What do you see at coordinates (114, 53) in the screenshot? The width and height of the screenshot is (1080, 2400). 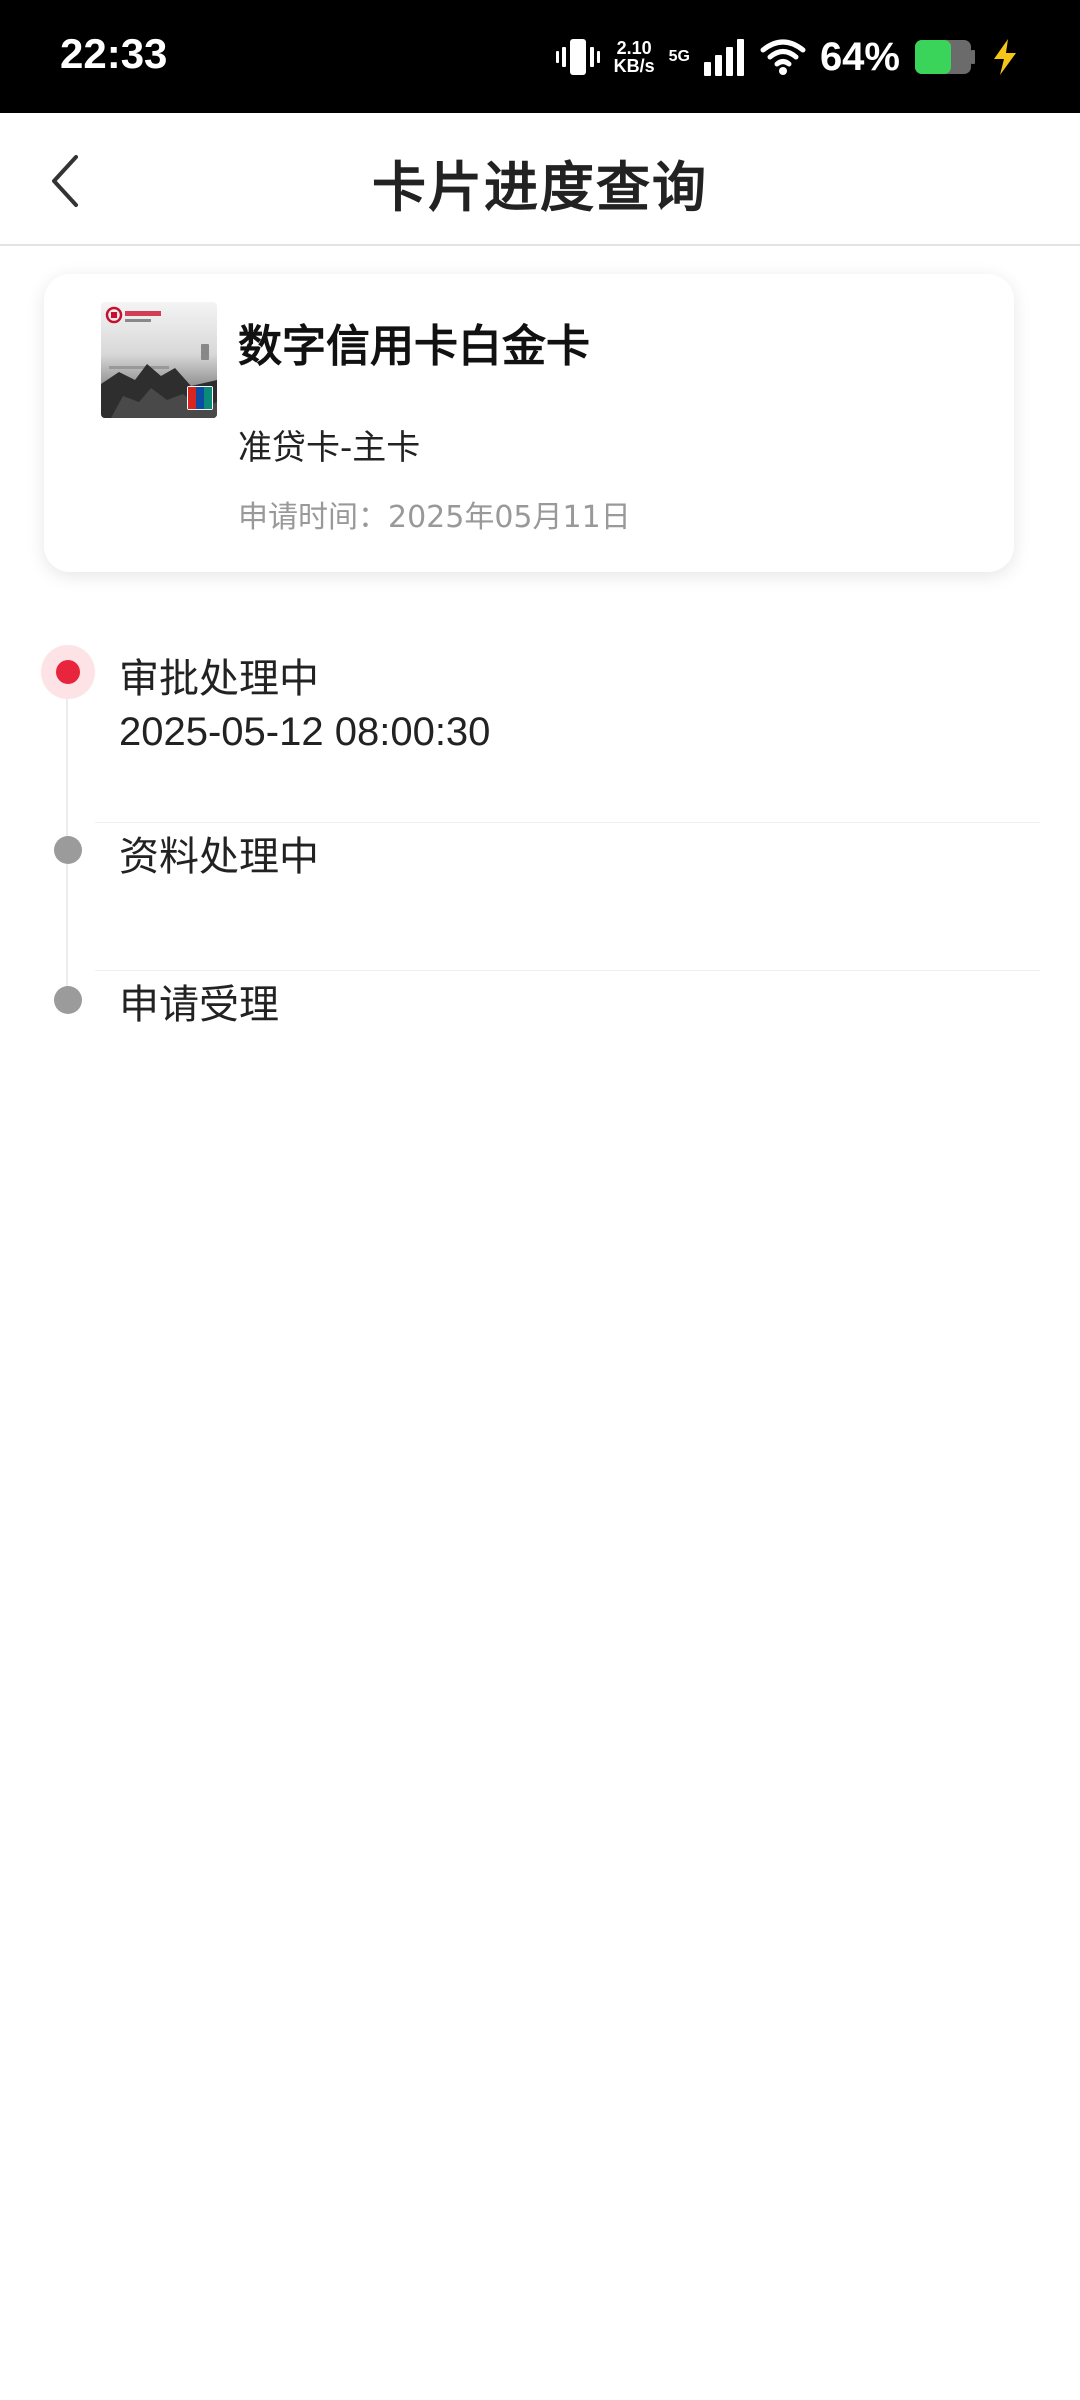 I see `status-time: 22:33` at bounding box center [114, 53].